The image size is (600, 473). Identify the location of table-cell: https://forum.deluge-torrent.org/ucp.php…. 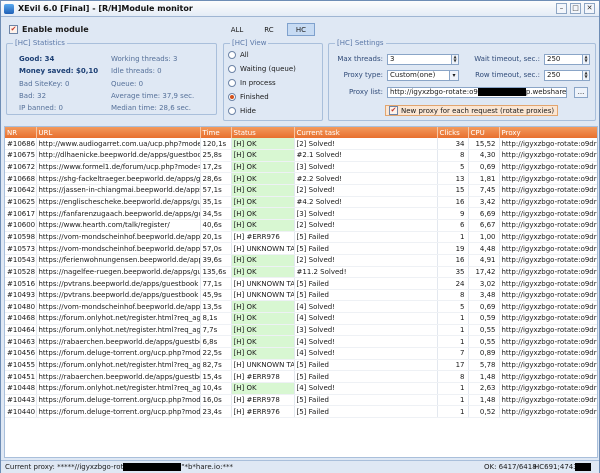
(118, 400).